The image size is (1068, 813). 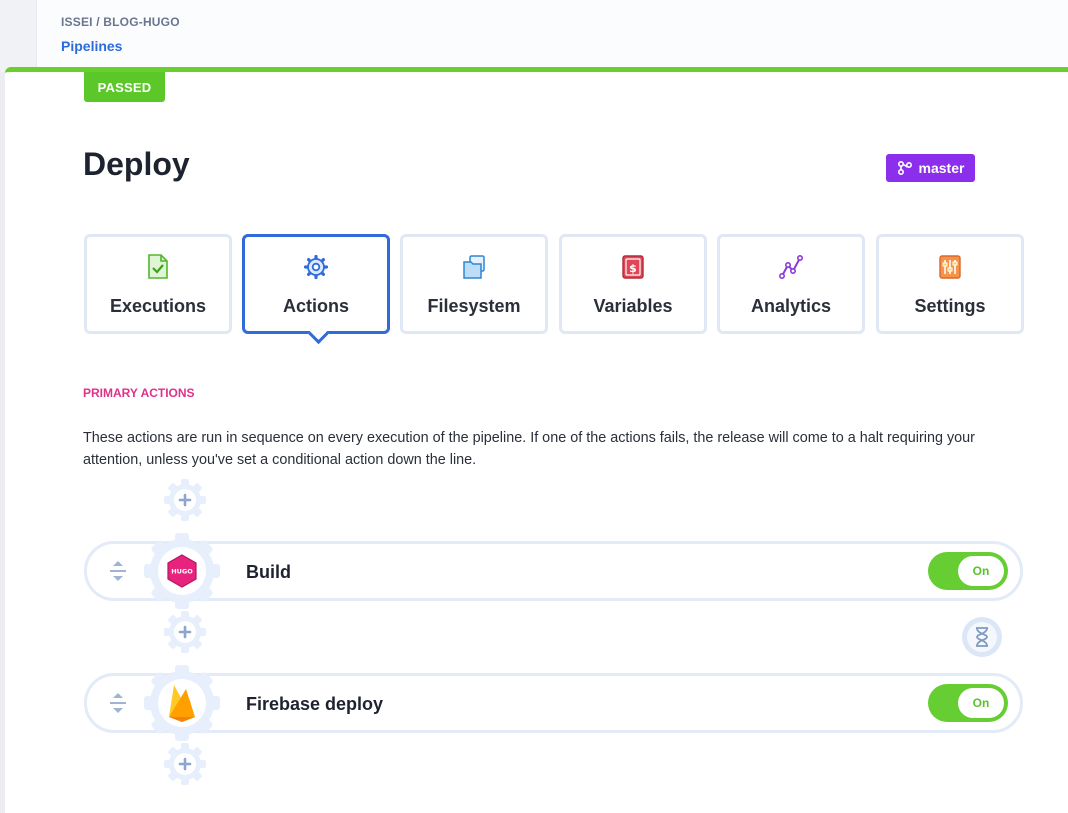 I want to click on dollar-icon: $, so click(x=633, y=267).